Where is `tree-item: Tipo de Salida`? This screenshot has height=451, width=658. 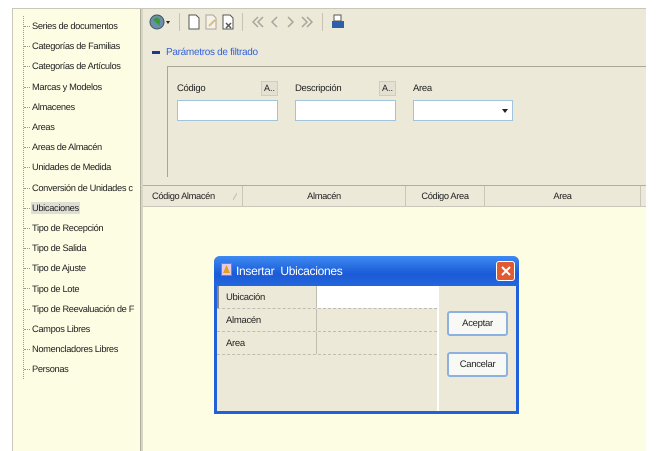 tree-item: Tipo de Salida is located at coordinates (59, 248).